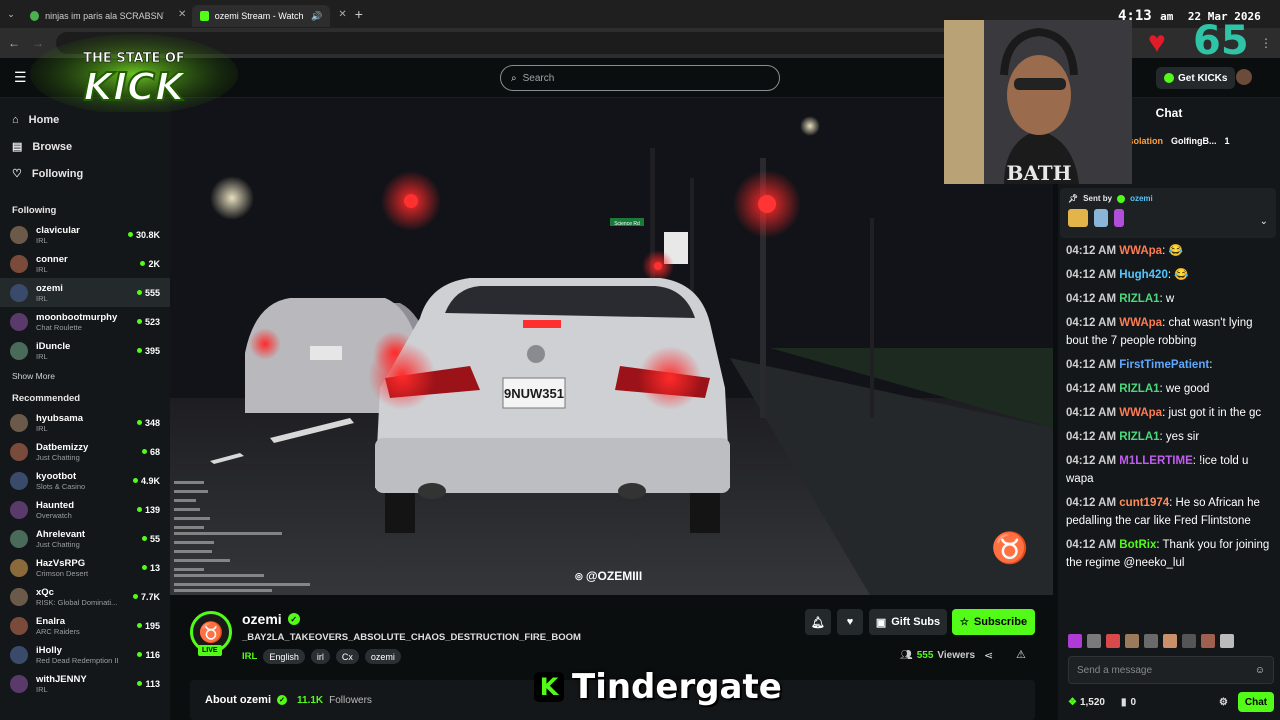 The width and height of the screenshot is (1280, 720). Describe the element at coordinates (58, 631) in the screenshot. I see `channel-category: ARC Raiders` at that location.